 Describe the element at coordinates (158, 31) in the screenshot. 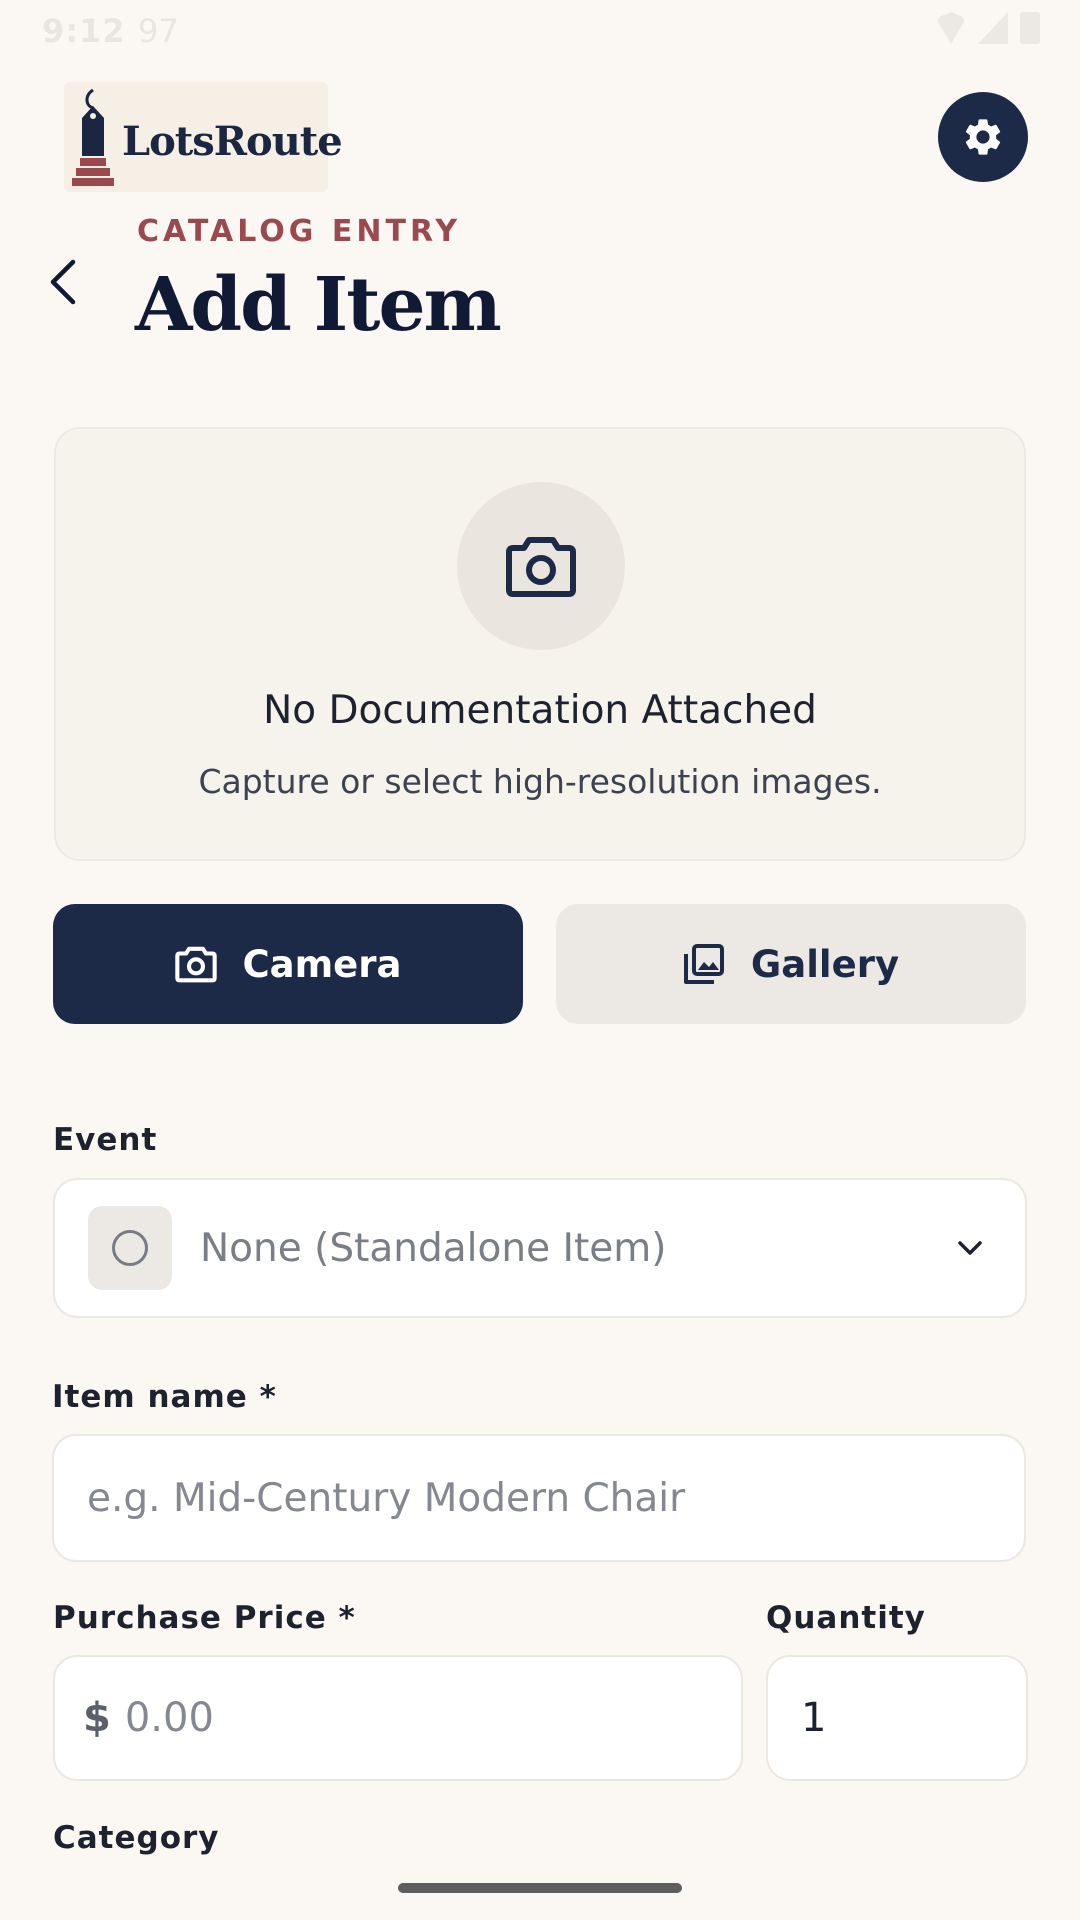

I see `status-indicator: 97` at that location.